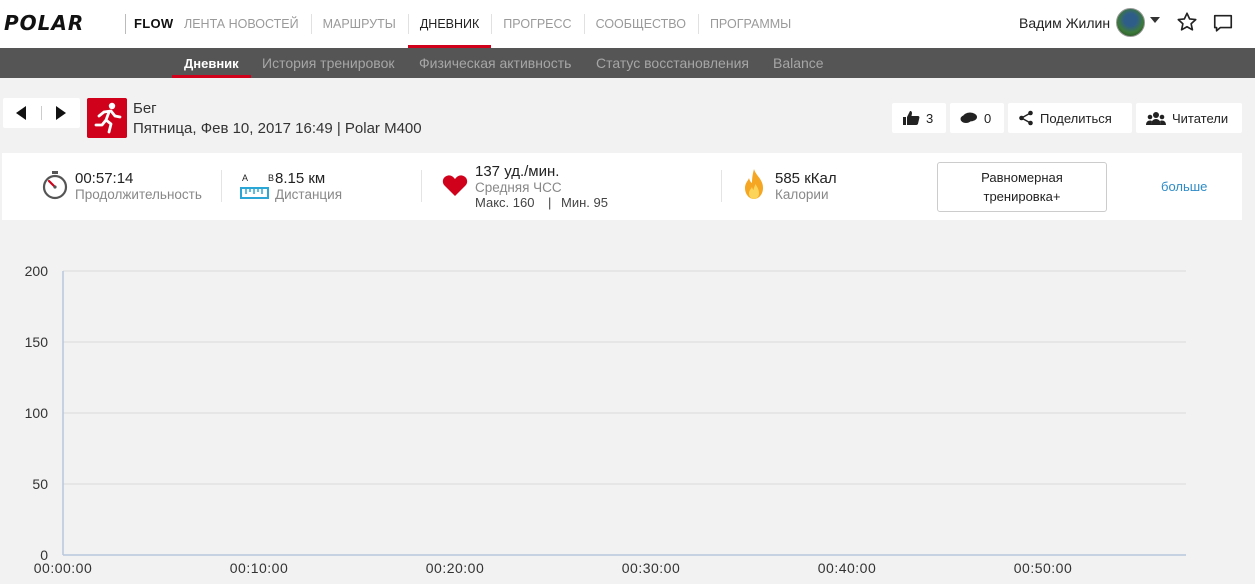 The width and height of the screenshot is (1255, 584). What do you see at coordinates (61, 113) in the screenshot?
I see `next-arrow-icon` at bounding box center [61, 113].